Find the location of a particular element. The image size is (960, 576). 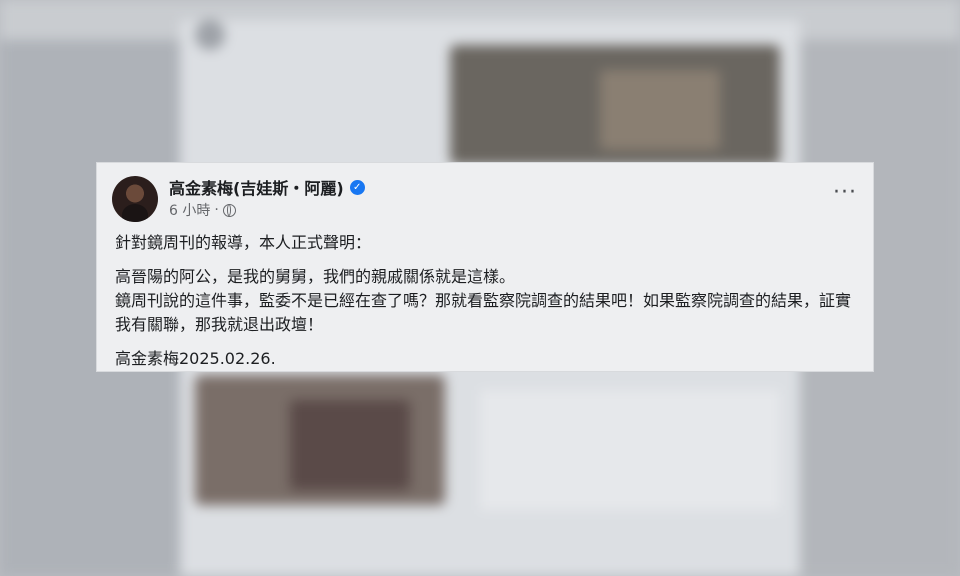

post-meta: 6 小時 · is located at coordinates (202, 210).